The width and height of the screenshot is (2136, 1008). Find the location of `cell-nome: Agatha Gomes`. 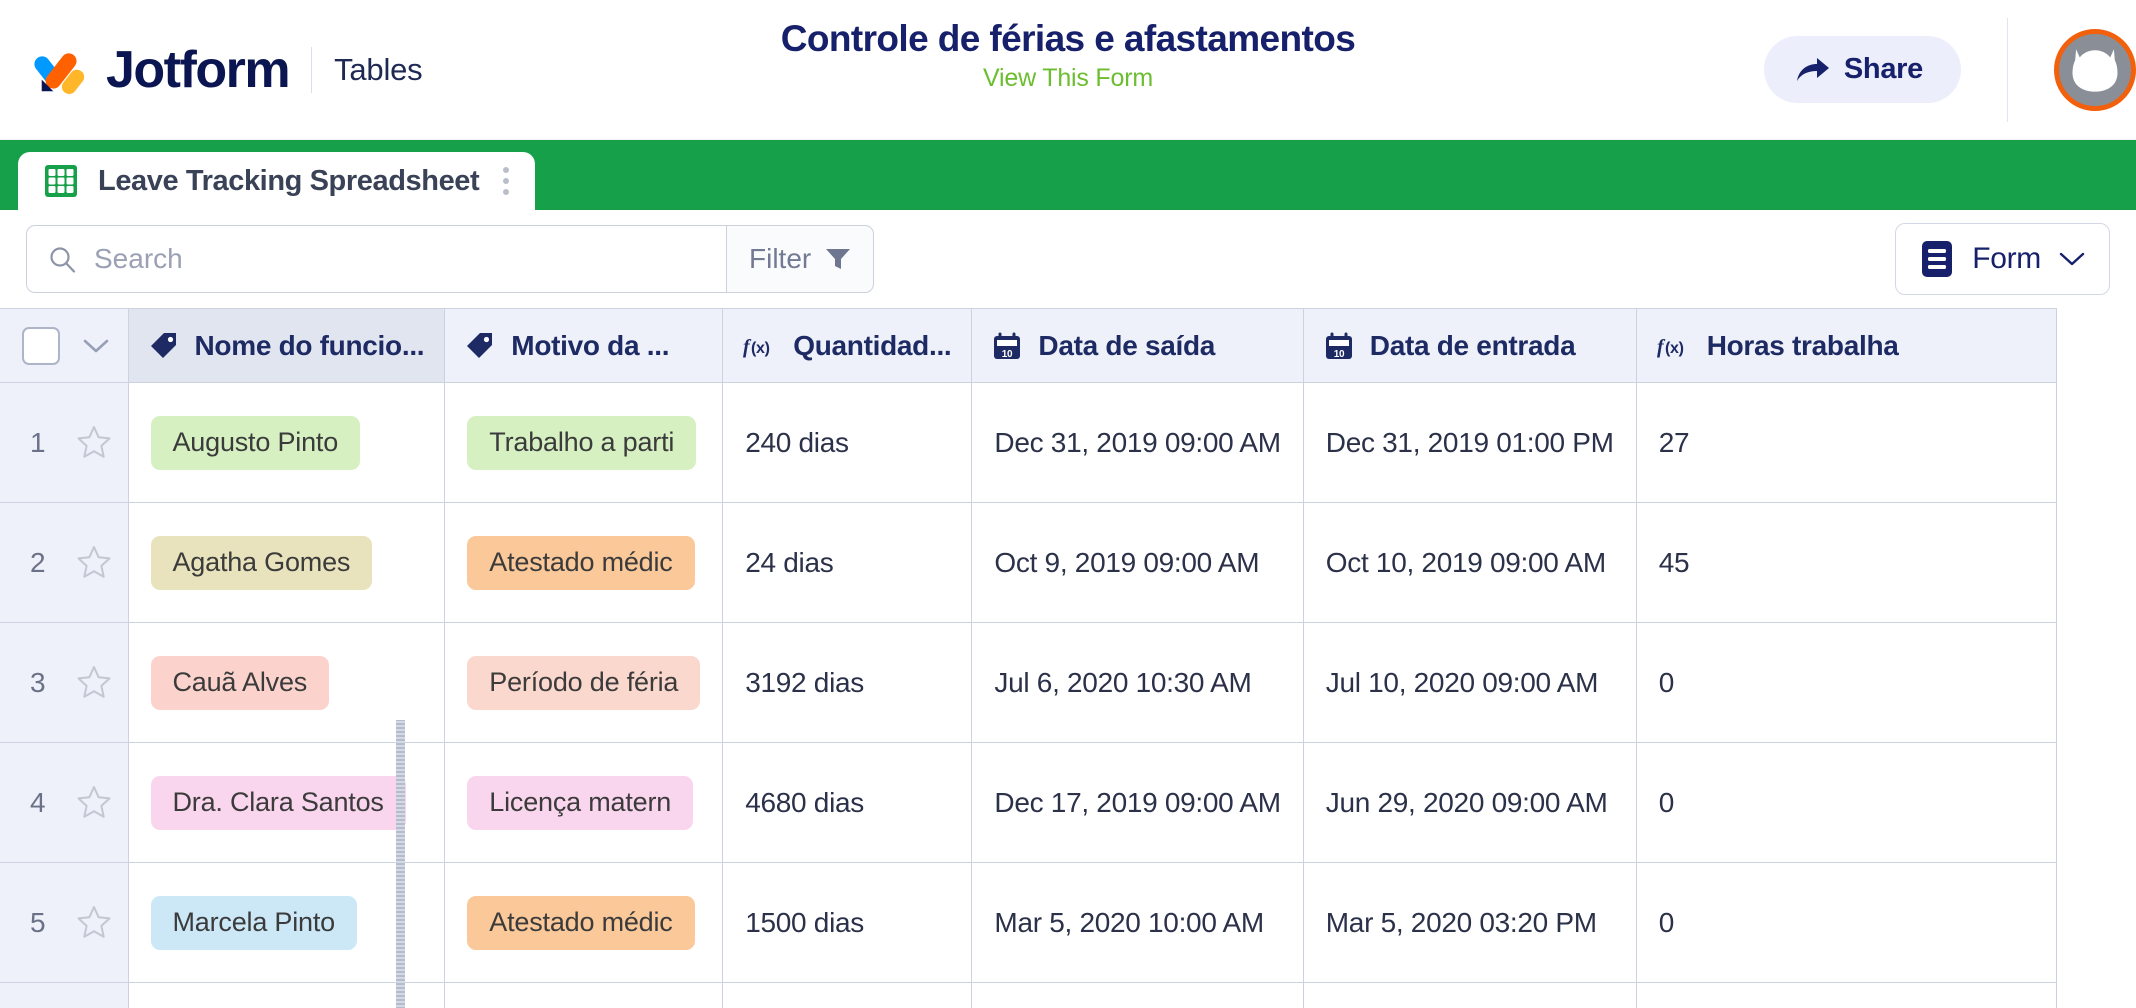

cell-nome: Agatha Gomes is located at coordinates (287, 562).